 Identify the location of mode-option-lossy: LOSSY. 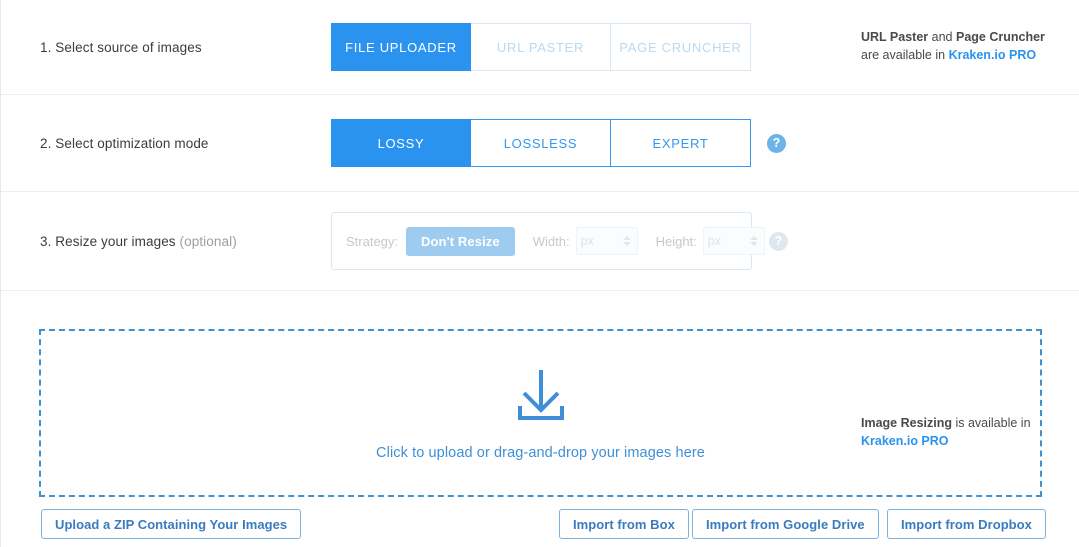
(401, 143).